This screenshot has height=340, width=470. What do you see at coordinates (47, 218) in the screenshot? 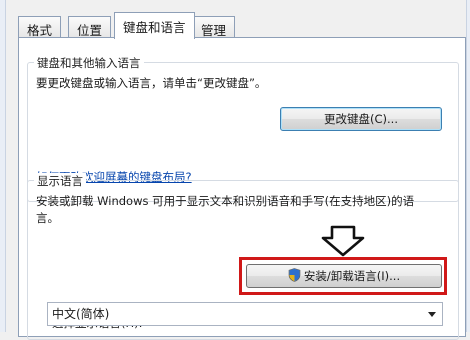
I see `display-language-description-line2: 言。` at bounding box center [47, 218].